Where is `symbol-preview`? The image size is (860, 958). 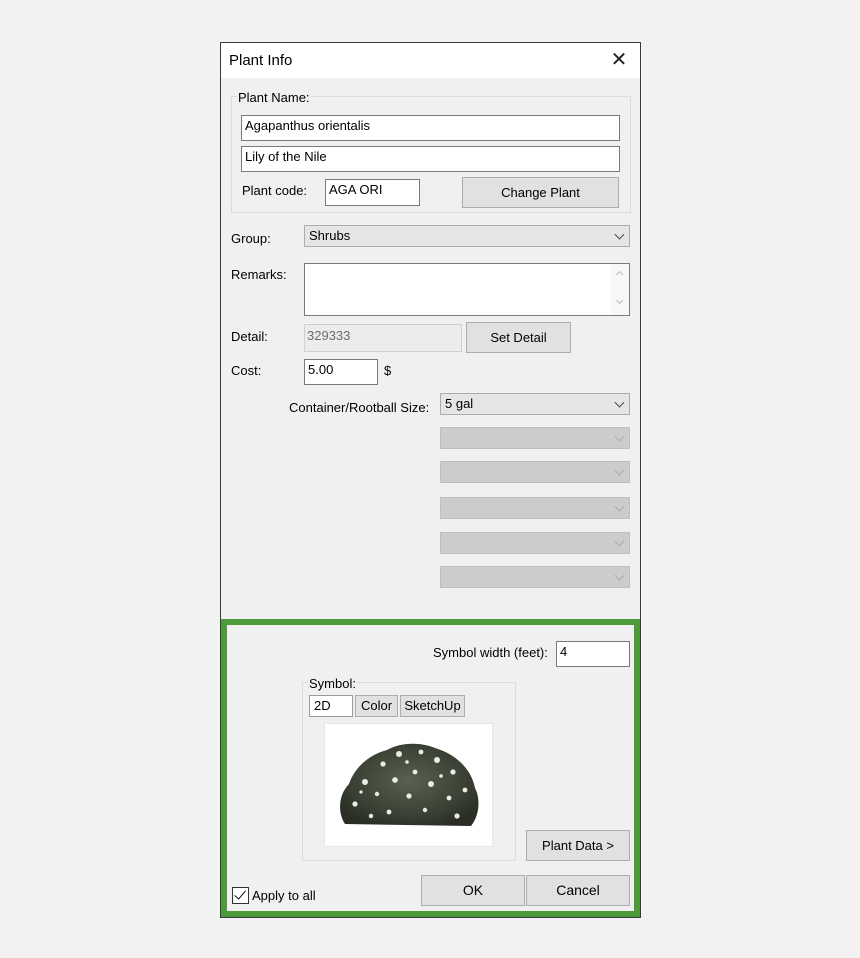 symbol-preview is located at coordinates (408, 785).